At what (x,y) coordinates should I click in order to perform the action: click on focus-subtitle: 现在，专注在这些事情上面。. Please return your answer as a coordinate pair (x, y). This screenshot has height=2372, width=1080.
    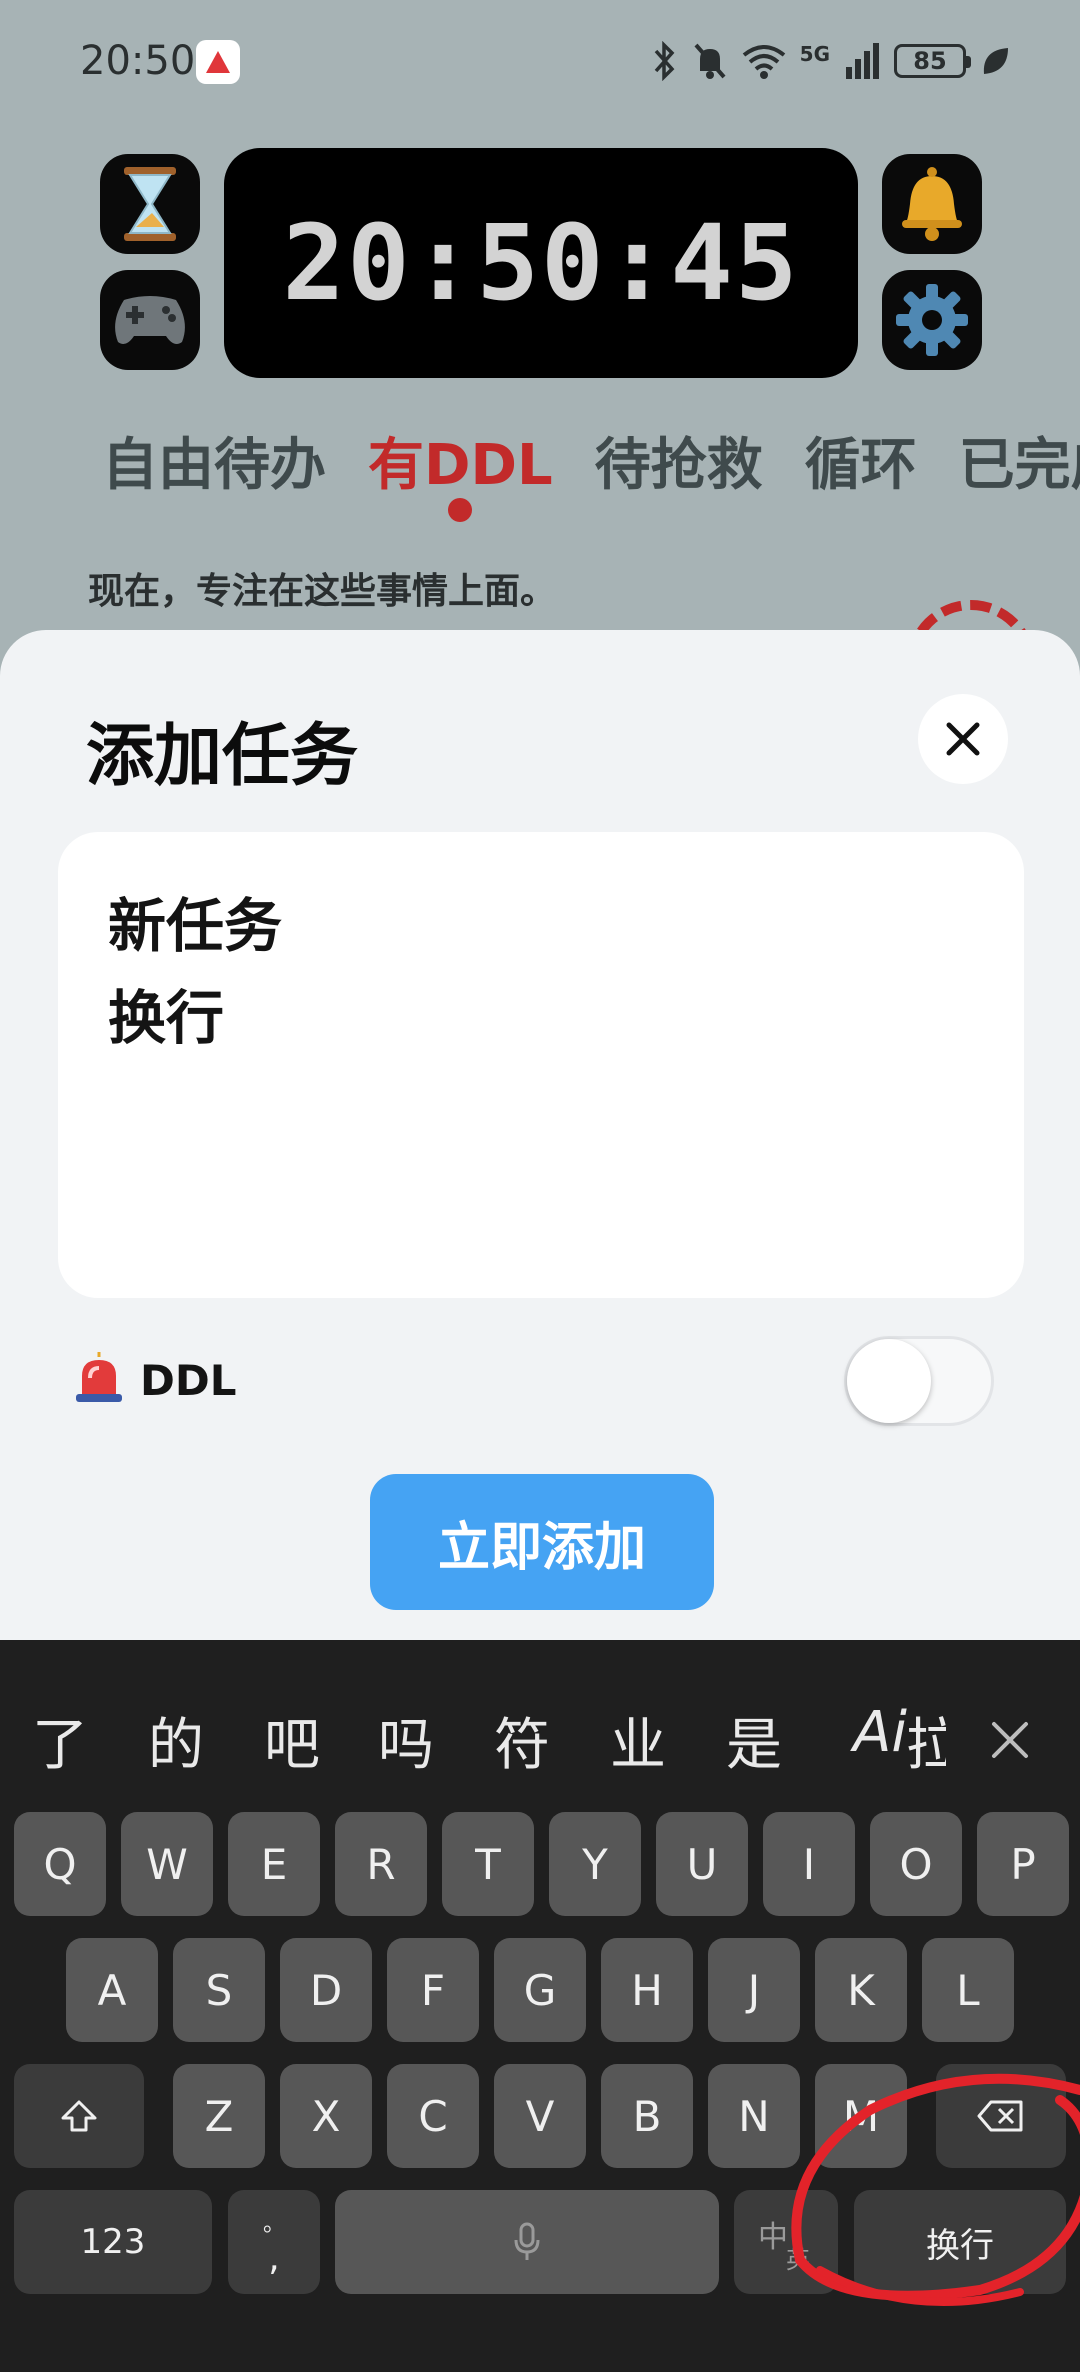
    Looking at the image, I should click on (322, 591).